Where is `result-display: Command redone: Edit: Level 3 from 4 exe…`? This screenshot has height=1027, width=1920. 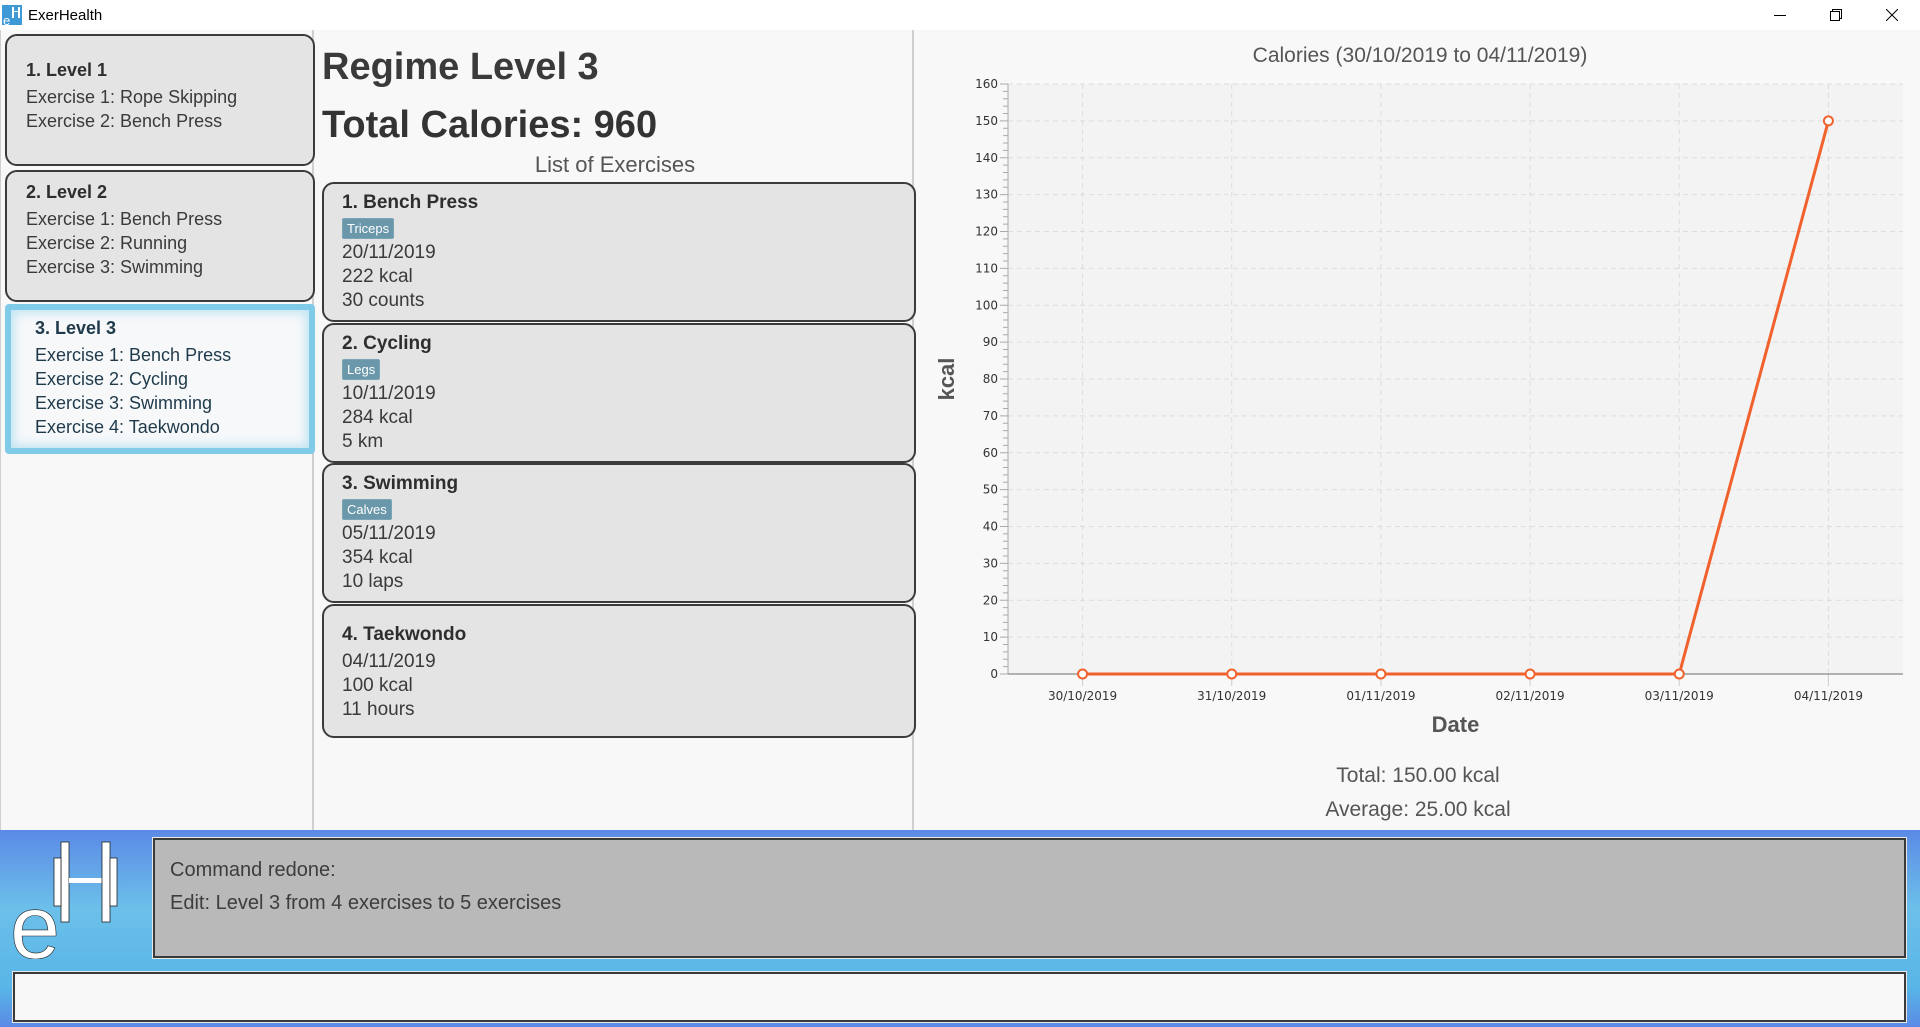 result-display: Command redone: Edit: Level 3 from 4 exe… is located at coordinates (1029, 898).